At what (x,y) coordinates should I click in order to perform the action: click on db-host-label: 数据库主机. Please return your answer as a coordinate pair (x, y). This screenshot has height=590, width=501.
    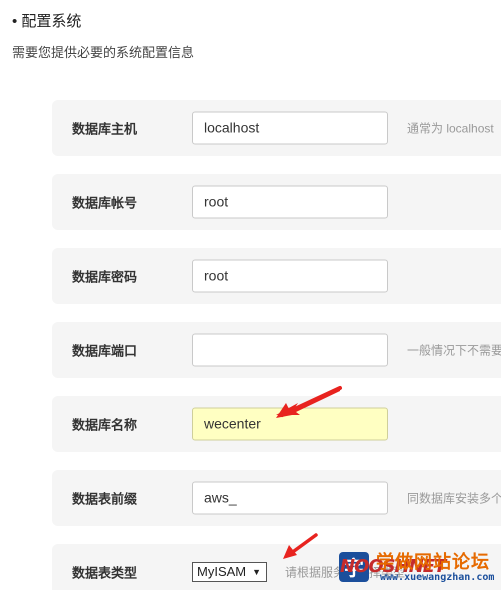
    Looking at the image, I should click on (105, 129).